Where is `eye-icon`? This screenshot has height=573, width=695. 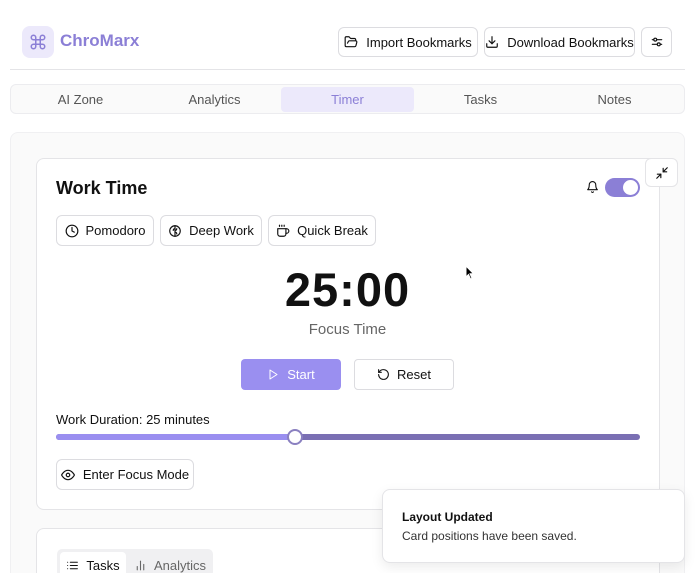
eye-icon is located at coordinates (67, 475).